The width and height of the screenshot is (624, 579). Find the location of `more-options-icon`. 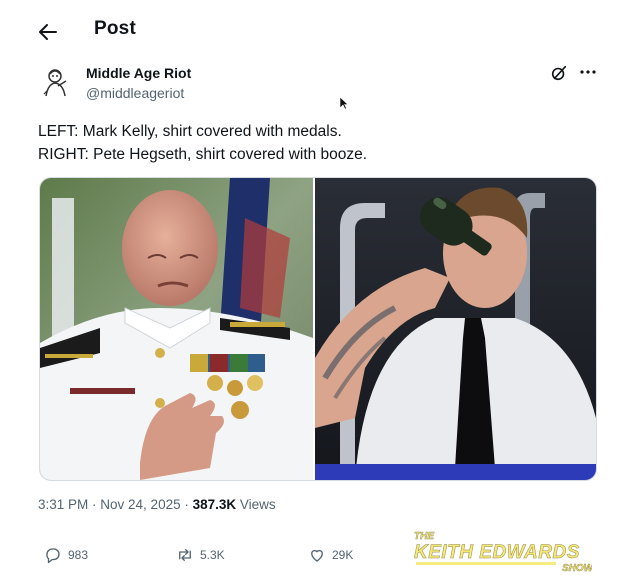

more-options-icon is located at coordinates (588, 72).